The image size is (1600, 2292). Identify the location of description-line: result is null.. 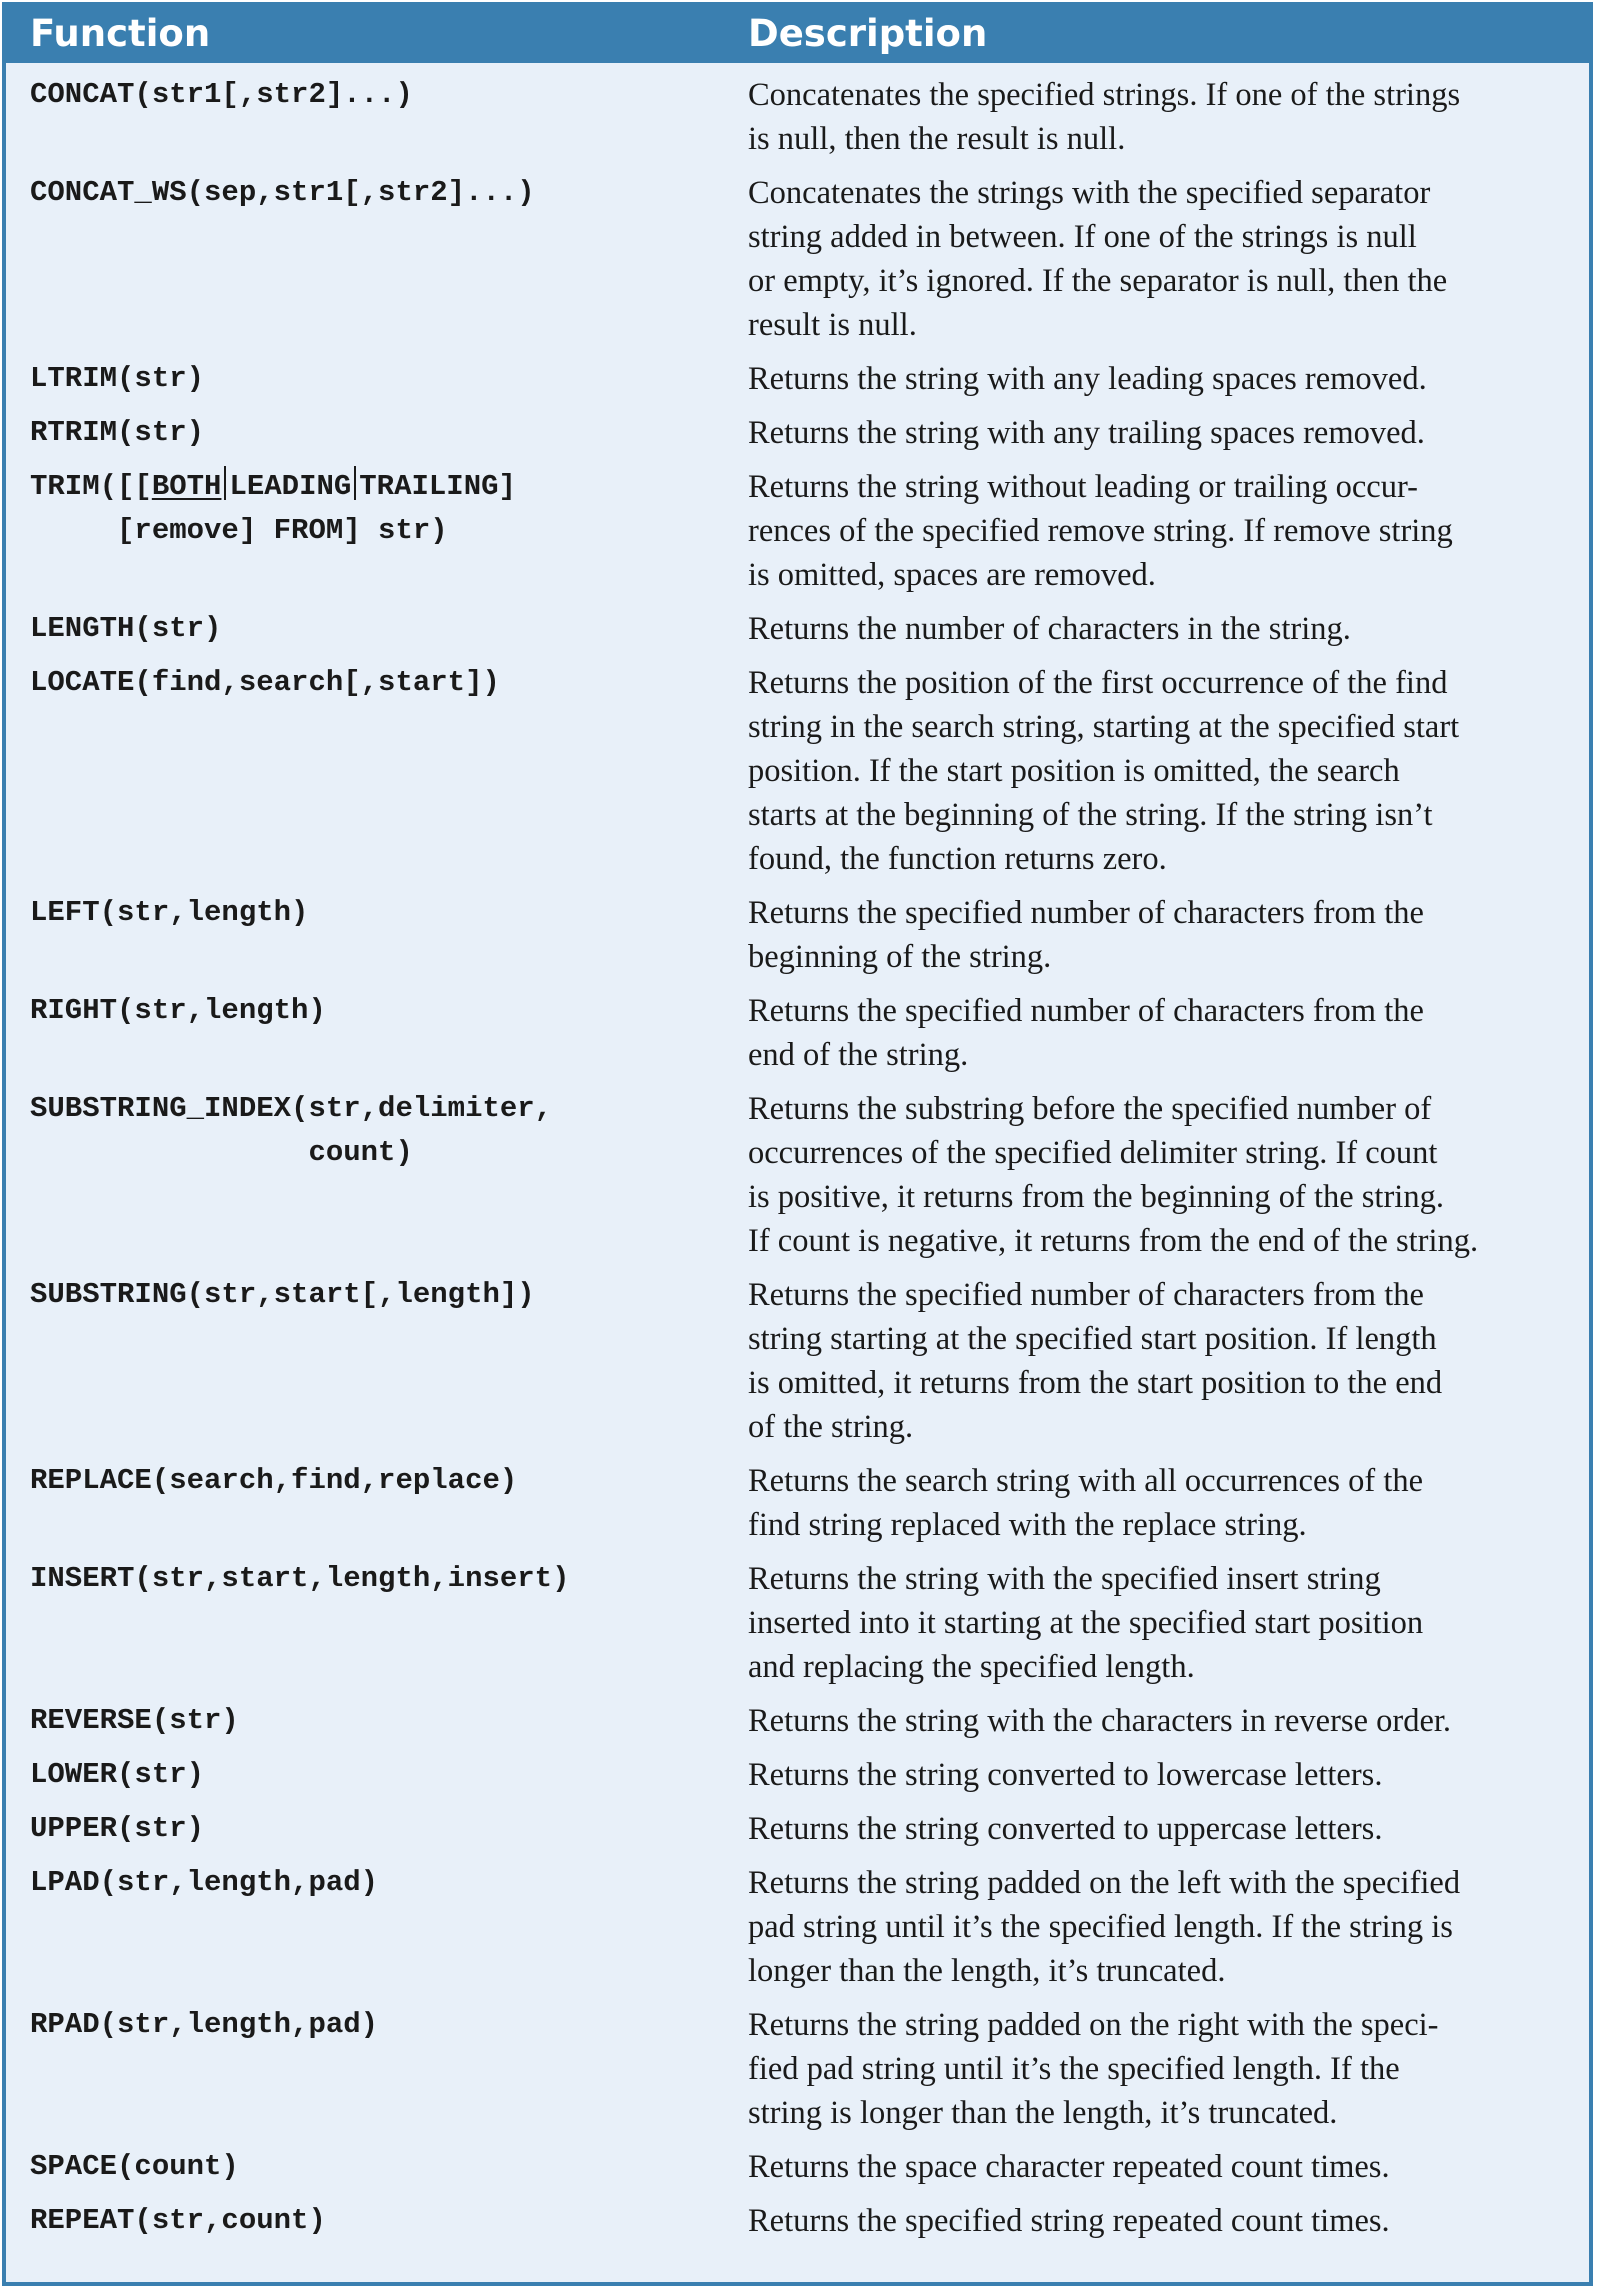
(832, 325).